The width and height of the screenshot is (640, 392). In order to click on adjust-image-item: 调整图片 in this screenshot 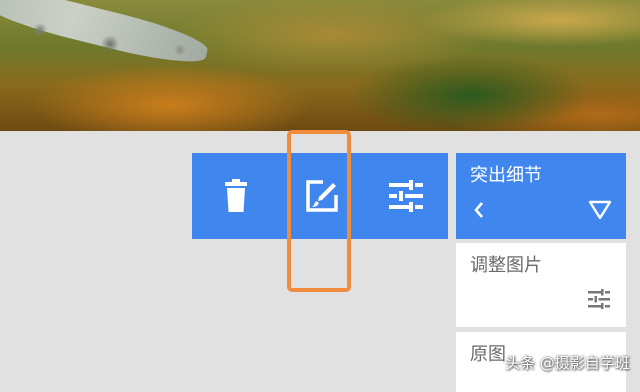, I will do `click(541, 285)`.